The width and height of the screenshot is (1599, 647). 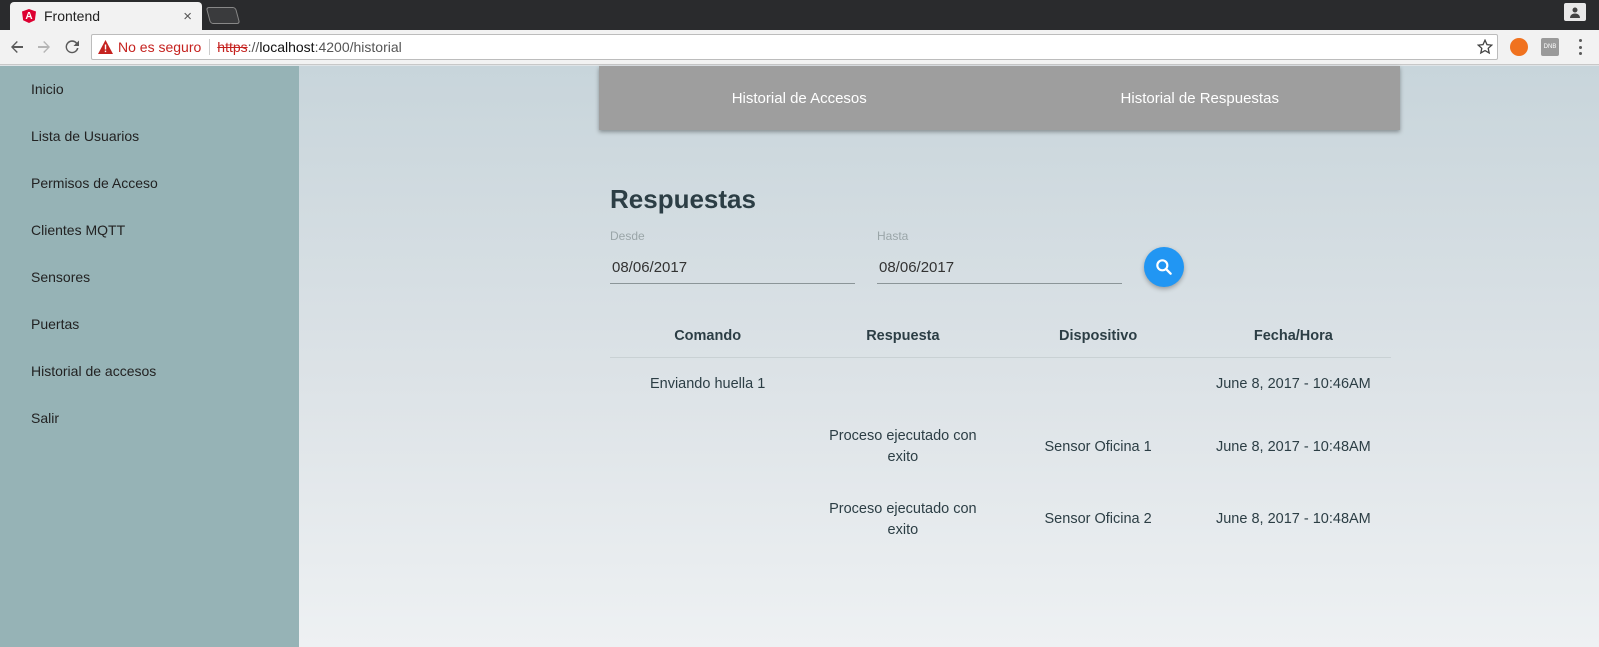 What do you see at coordinates (85, 136) in the screenshot?
I see `sidebar-item-usuarios: Lista de Usuarios` at bounding box center [85, 136].